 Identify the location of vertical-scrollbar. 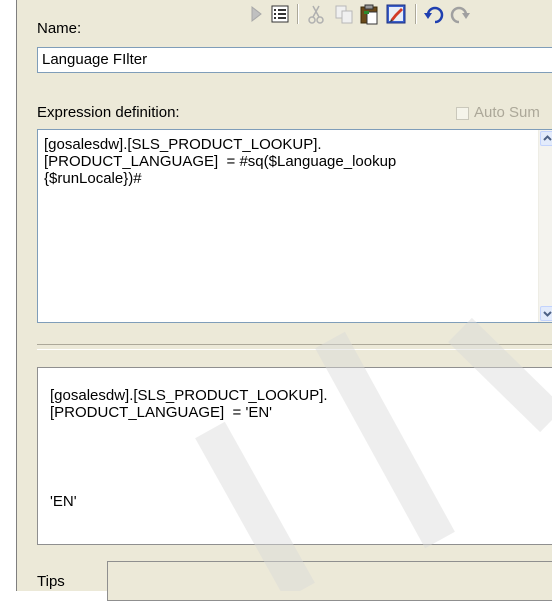
(545, 226).